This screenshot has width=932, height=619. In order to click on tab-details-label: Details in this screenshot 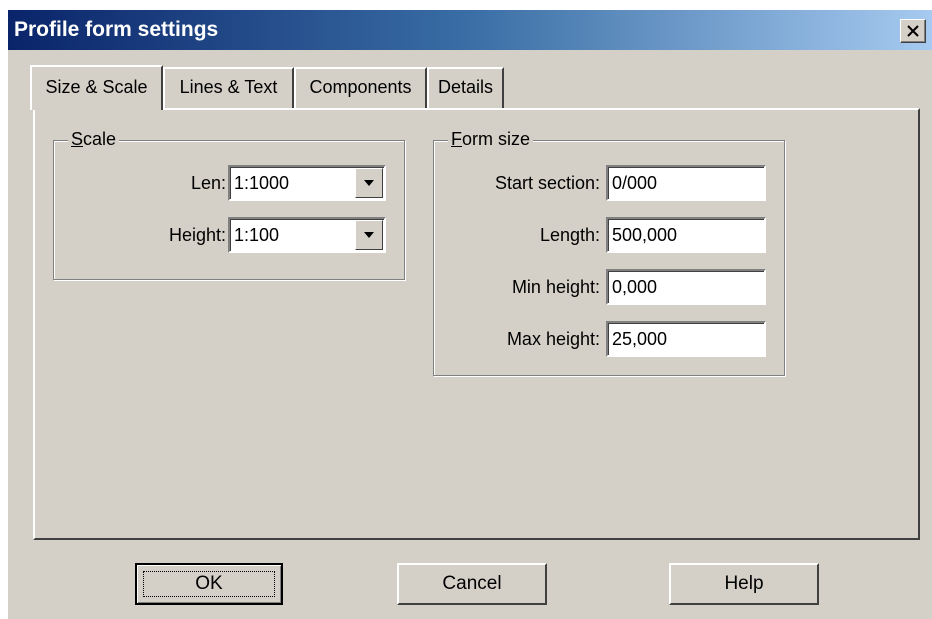, I will do `click(465, 87)`.